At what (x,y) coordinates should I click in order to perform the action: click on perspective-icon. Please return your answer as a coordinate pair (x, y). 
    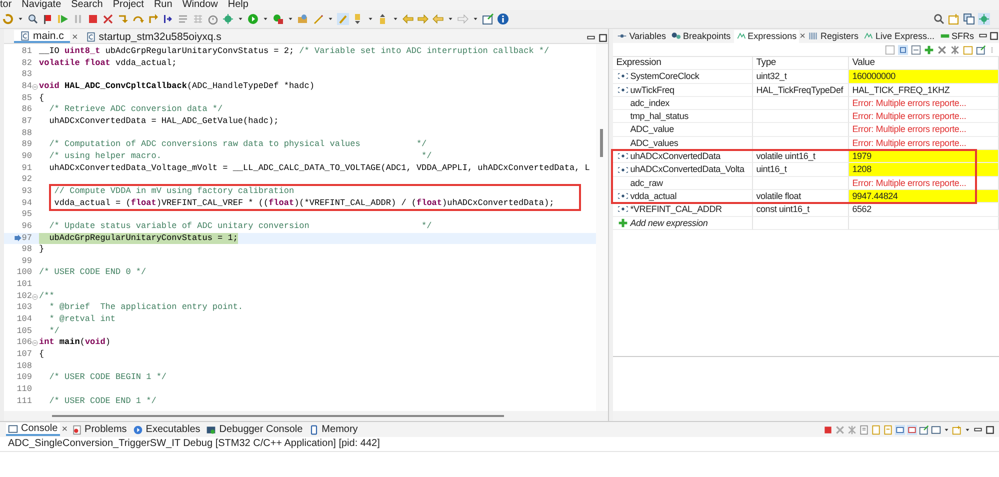
    Looking at the image, I should click on (969, 19).